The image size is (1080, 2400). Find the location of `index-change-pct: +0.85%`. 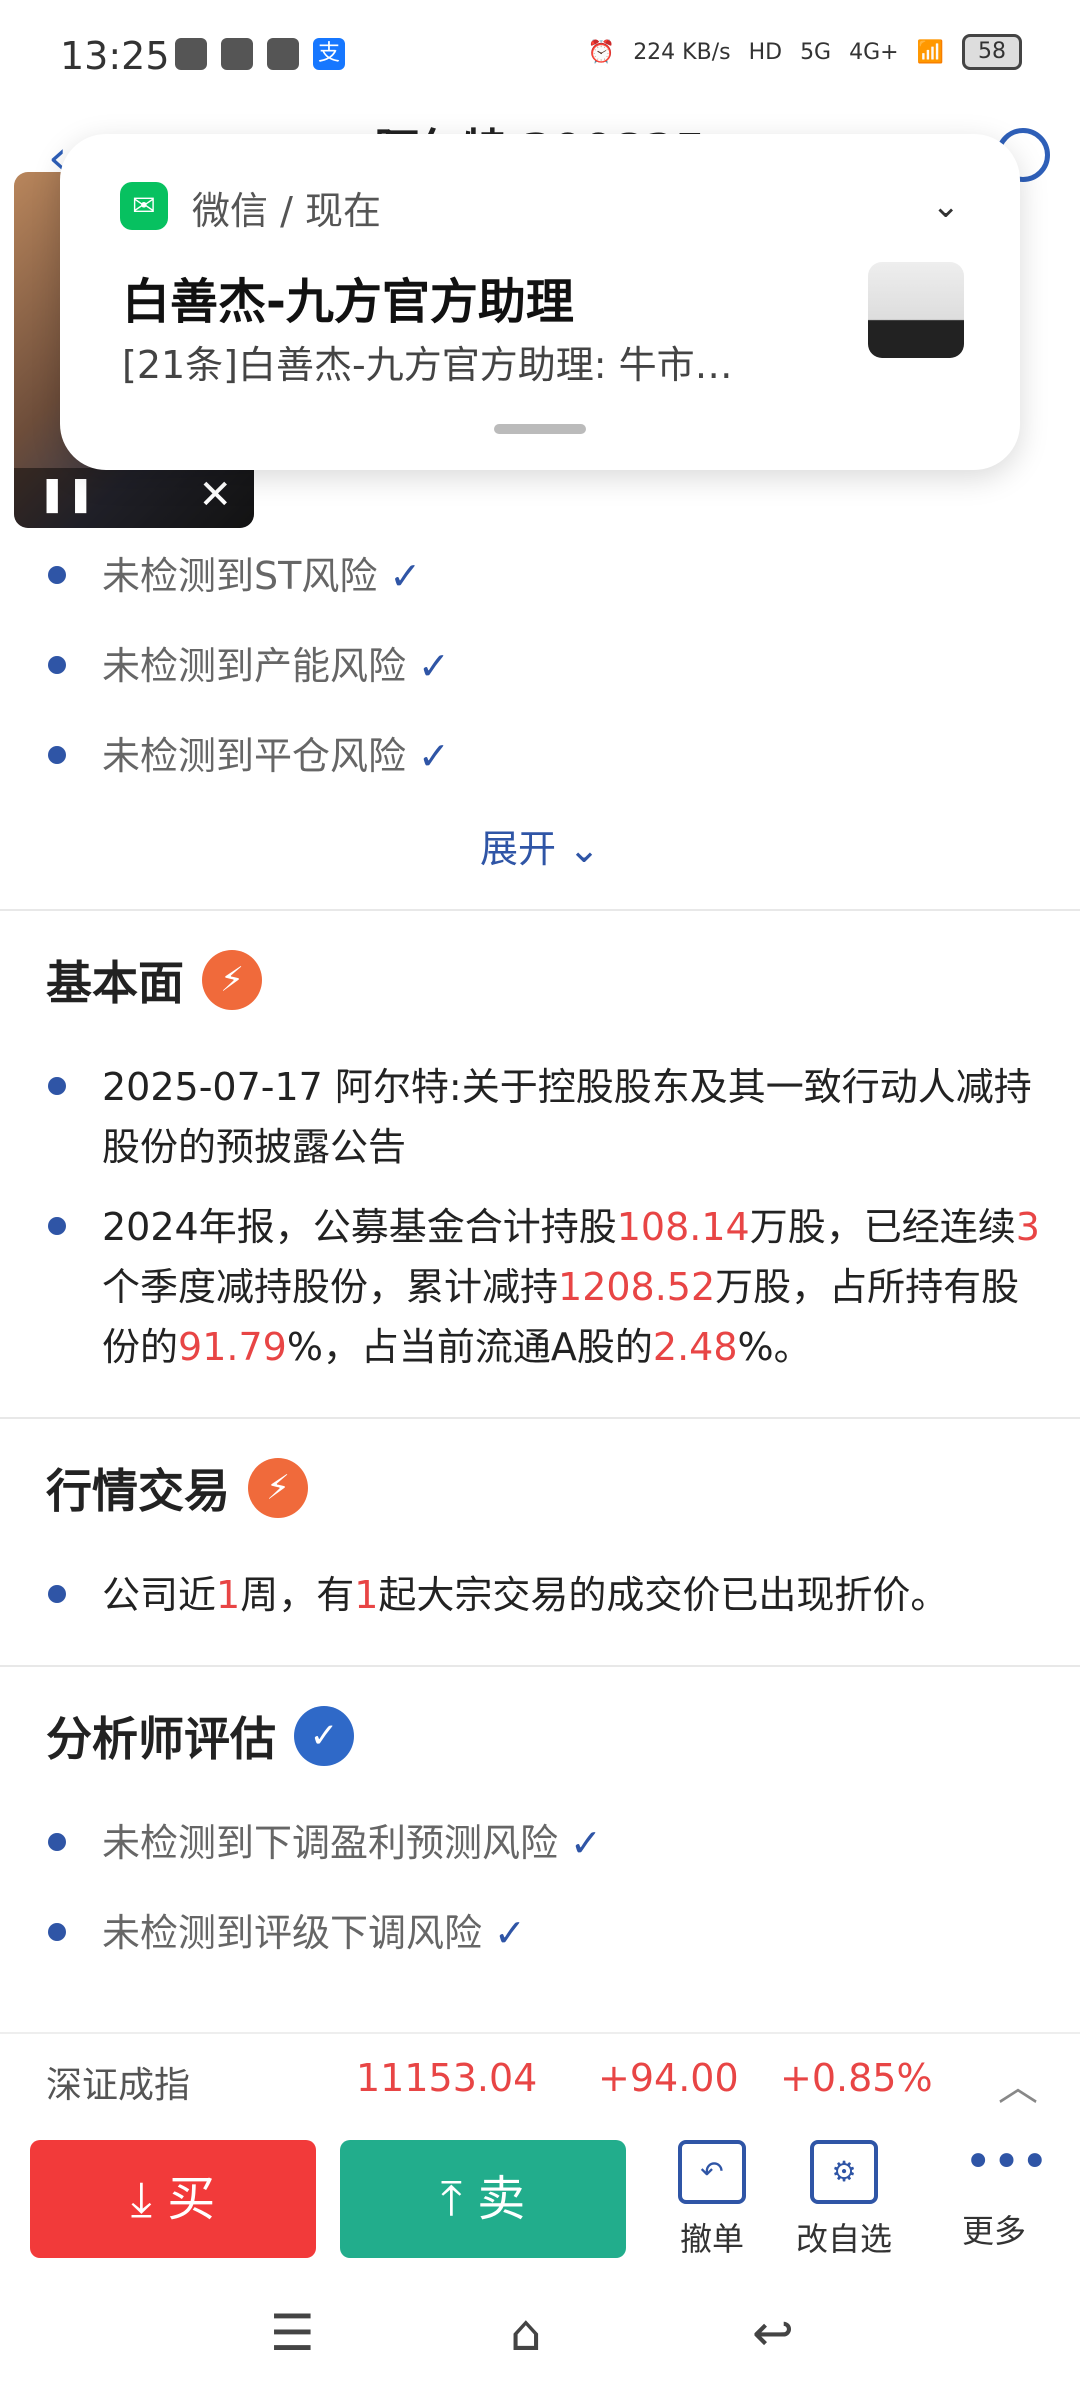

index-change-pct: +0.85% is located at coordinates (856, 2078).